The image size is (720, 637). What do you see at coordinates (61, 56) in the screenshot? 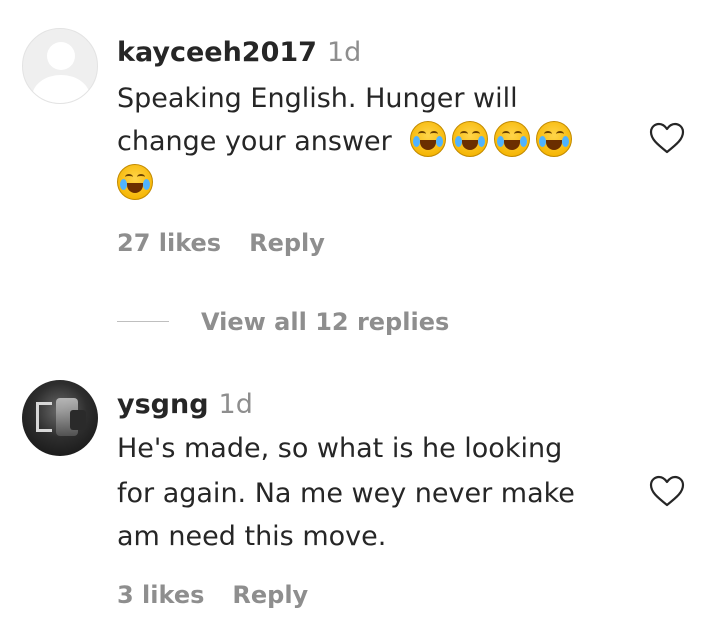
I see `avatar-head-silhouette` at bounding box center [61, 56].